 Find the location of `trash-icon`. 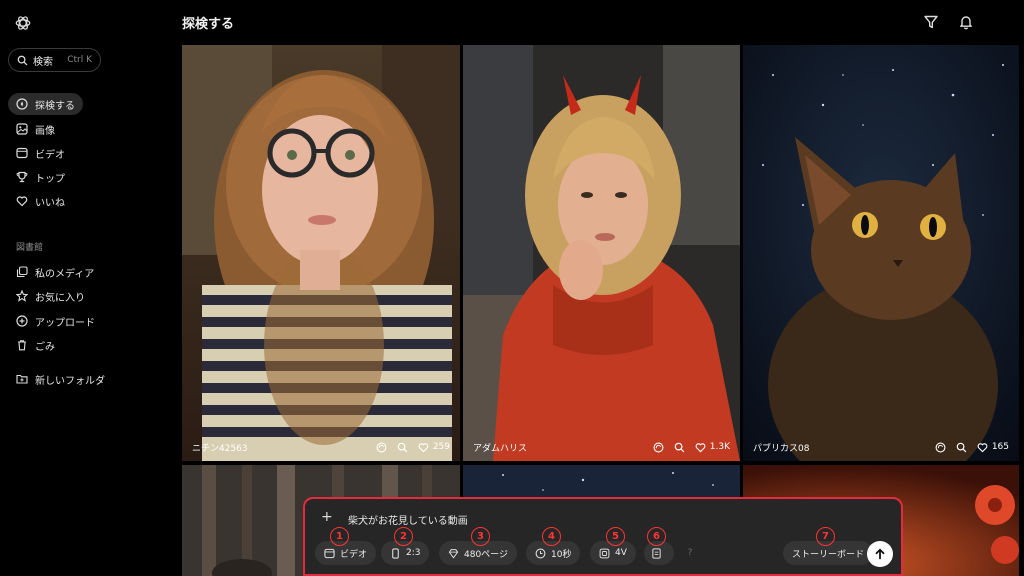

trash-icon is located at coordinates (22, 345).